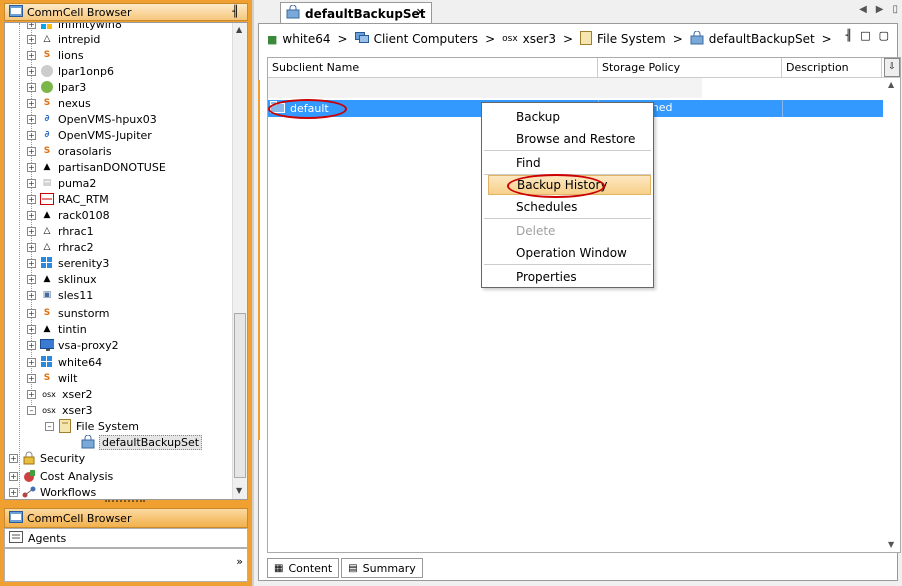 The image size is (902, 586). I want to click on tab-list-icon: ▯, so click(895, 9).